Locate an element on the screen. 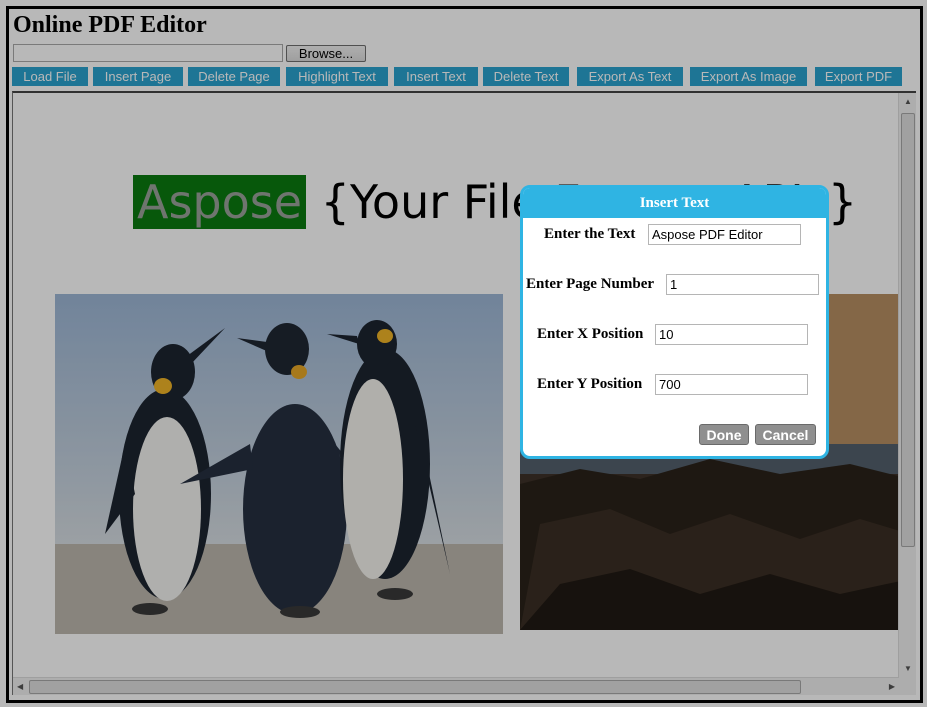 Image resolution: width=927 pixels, height=707 pixels. text-label: Enter the Text is located at coordinates (590, 234).